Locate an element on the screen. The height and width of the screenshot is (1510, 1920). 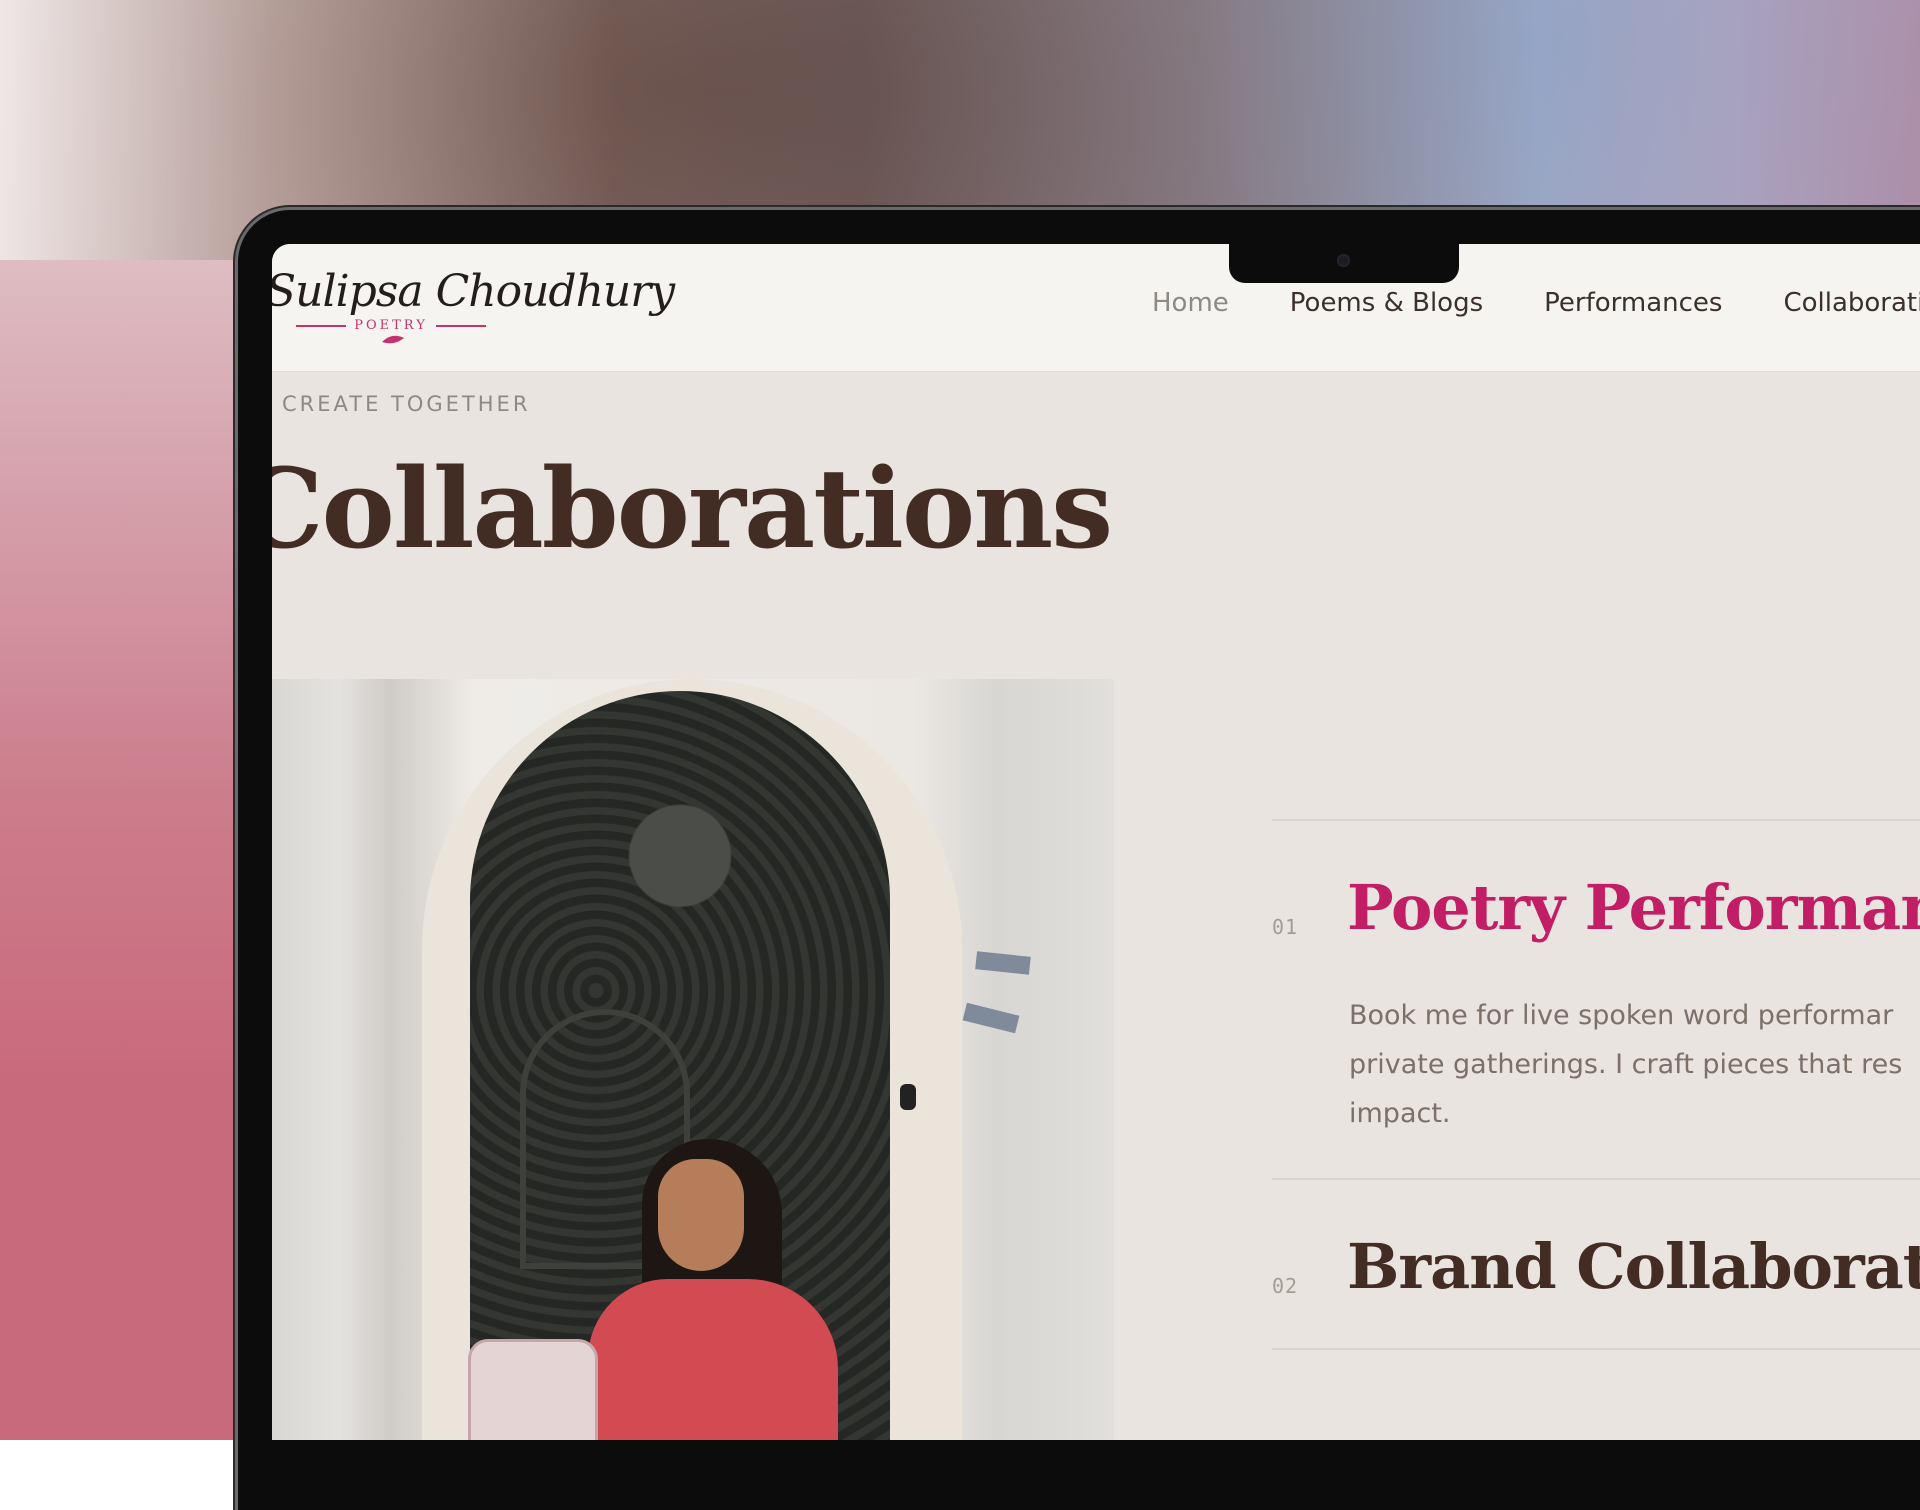
service-title: Brand Collaboratio is located at coordinates (1633, 1266).